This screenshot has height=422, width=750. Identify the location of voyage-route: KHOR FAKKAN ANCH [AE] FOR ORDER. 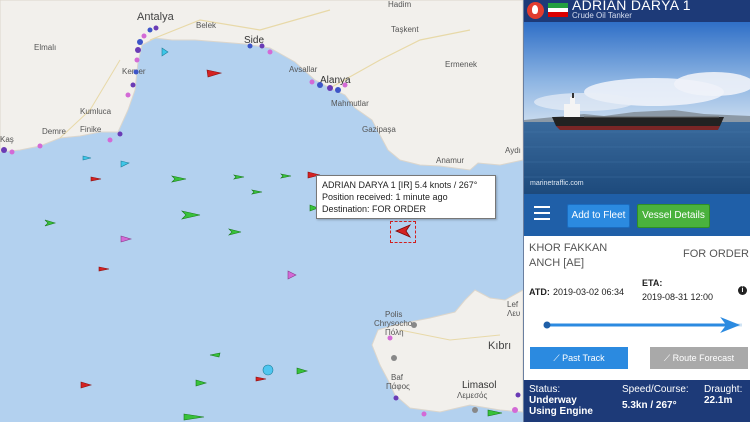
(637, 258).